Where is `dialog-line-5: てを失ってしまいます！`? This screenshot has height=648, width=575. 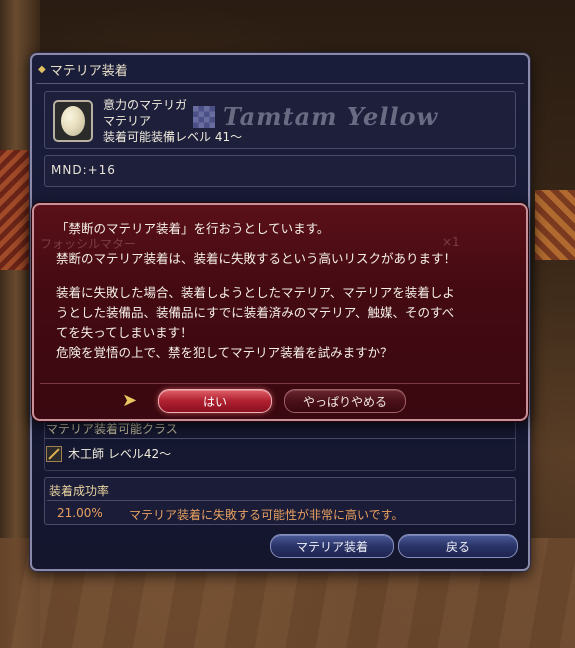 dialog-line-5: てを失ってしまいます！ is located at coordinates (124, 332).